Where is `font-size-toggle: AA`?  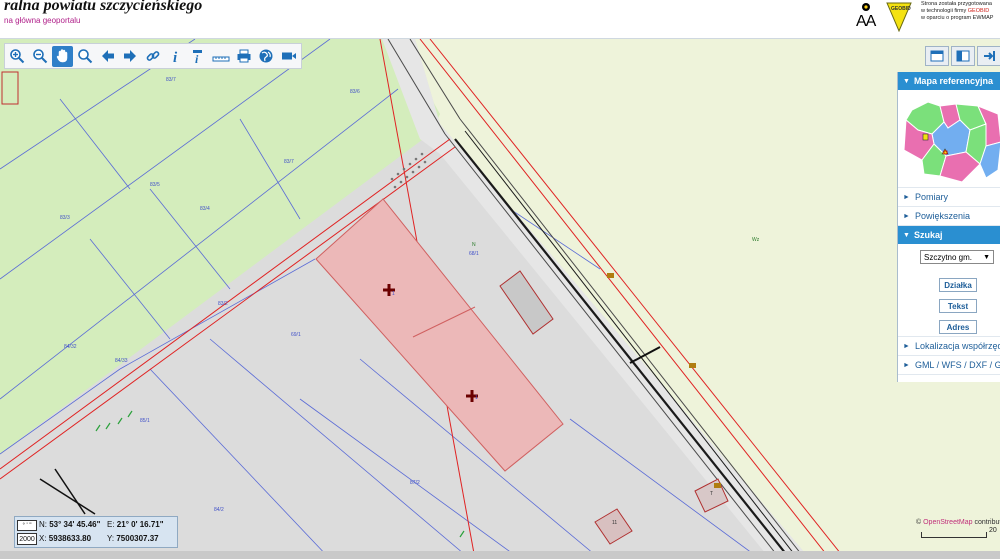
font-size-toggle: AA is located at coordinates (866, 17).